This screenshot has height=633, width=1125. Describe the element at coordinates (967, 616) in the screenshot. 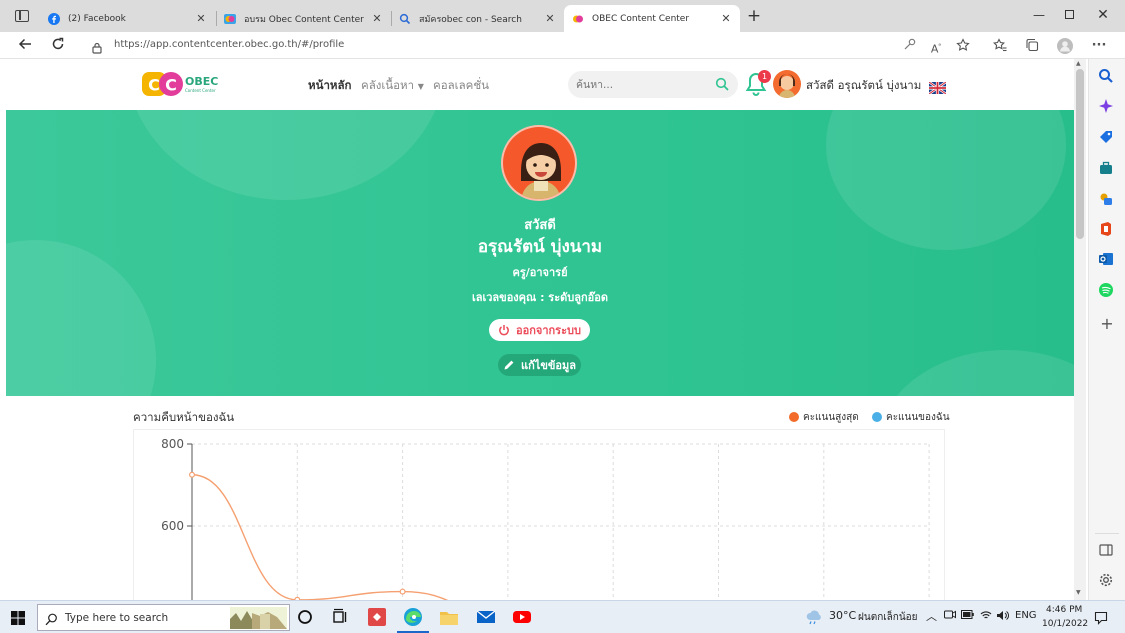

I see `battery-icon` at that location.